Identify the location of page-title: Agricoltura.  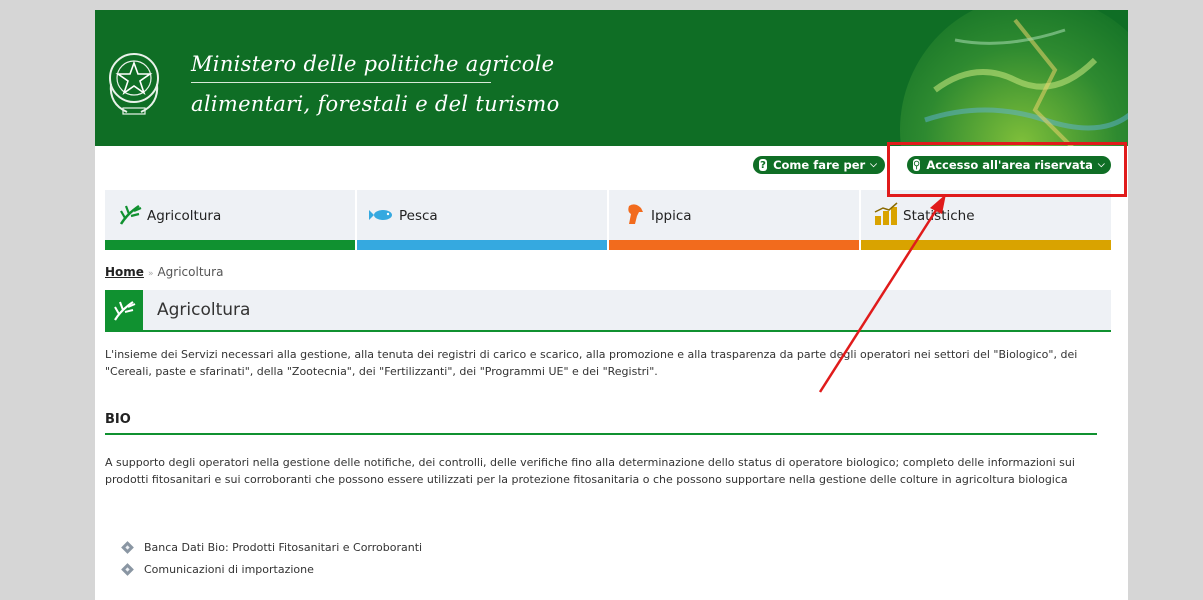
(204, 310).